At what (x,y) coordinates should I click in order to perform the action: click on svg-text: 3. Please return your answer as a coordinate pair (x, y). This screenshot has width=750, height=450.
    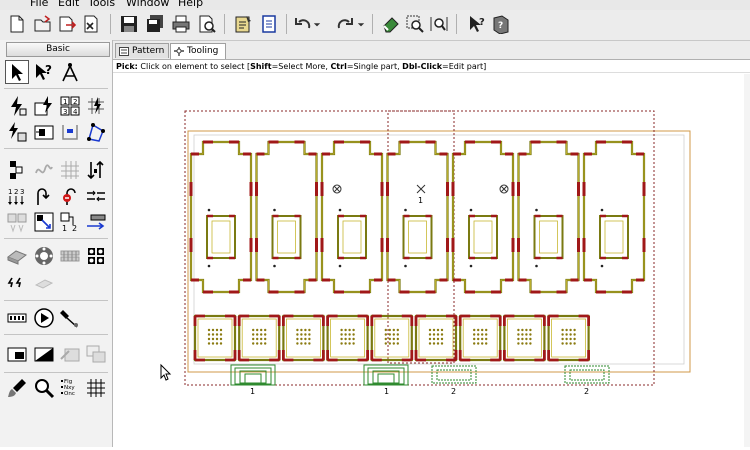
    Looking at the image, I should click on (65, 112).